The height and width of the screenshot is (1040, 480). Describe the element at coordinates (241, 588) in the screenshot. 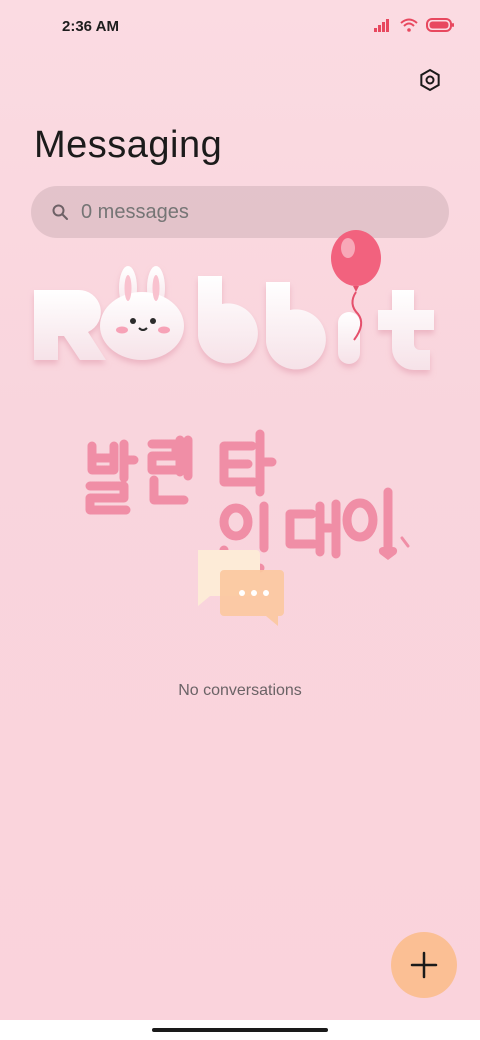

I see `chat-bubbles-icon` at that location.